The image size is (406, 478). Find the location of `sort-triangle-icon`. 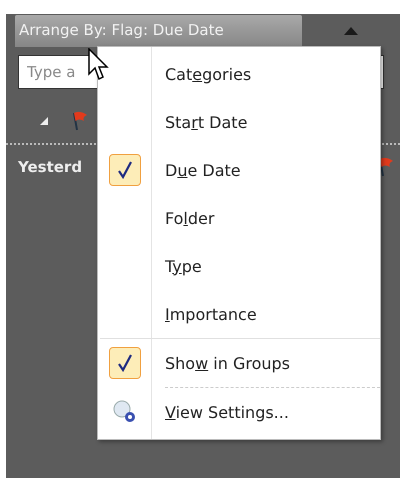

sort-triangle-icon is located at coordinates (44, 121).